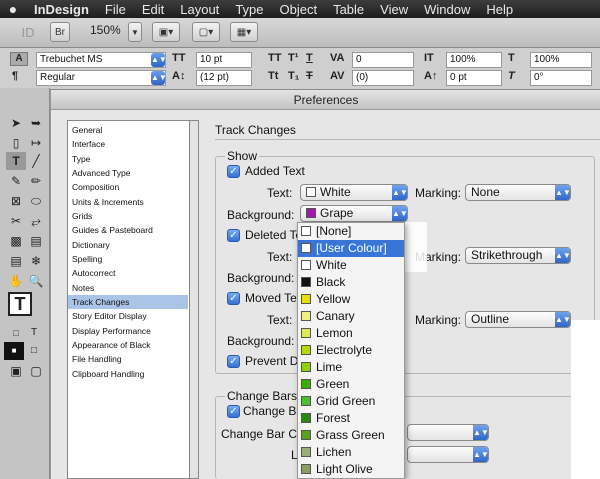  What do you see at coordinates (224, 60) in the screenshot?
I see `font-size-field: 10 pt` at bounding box center [224, 60].